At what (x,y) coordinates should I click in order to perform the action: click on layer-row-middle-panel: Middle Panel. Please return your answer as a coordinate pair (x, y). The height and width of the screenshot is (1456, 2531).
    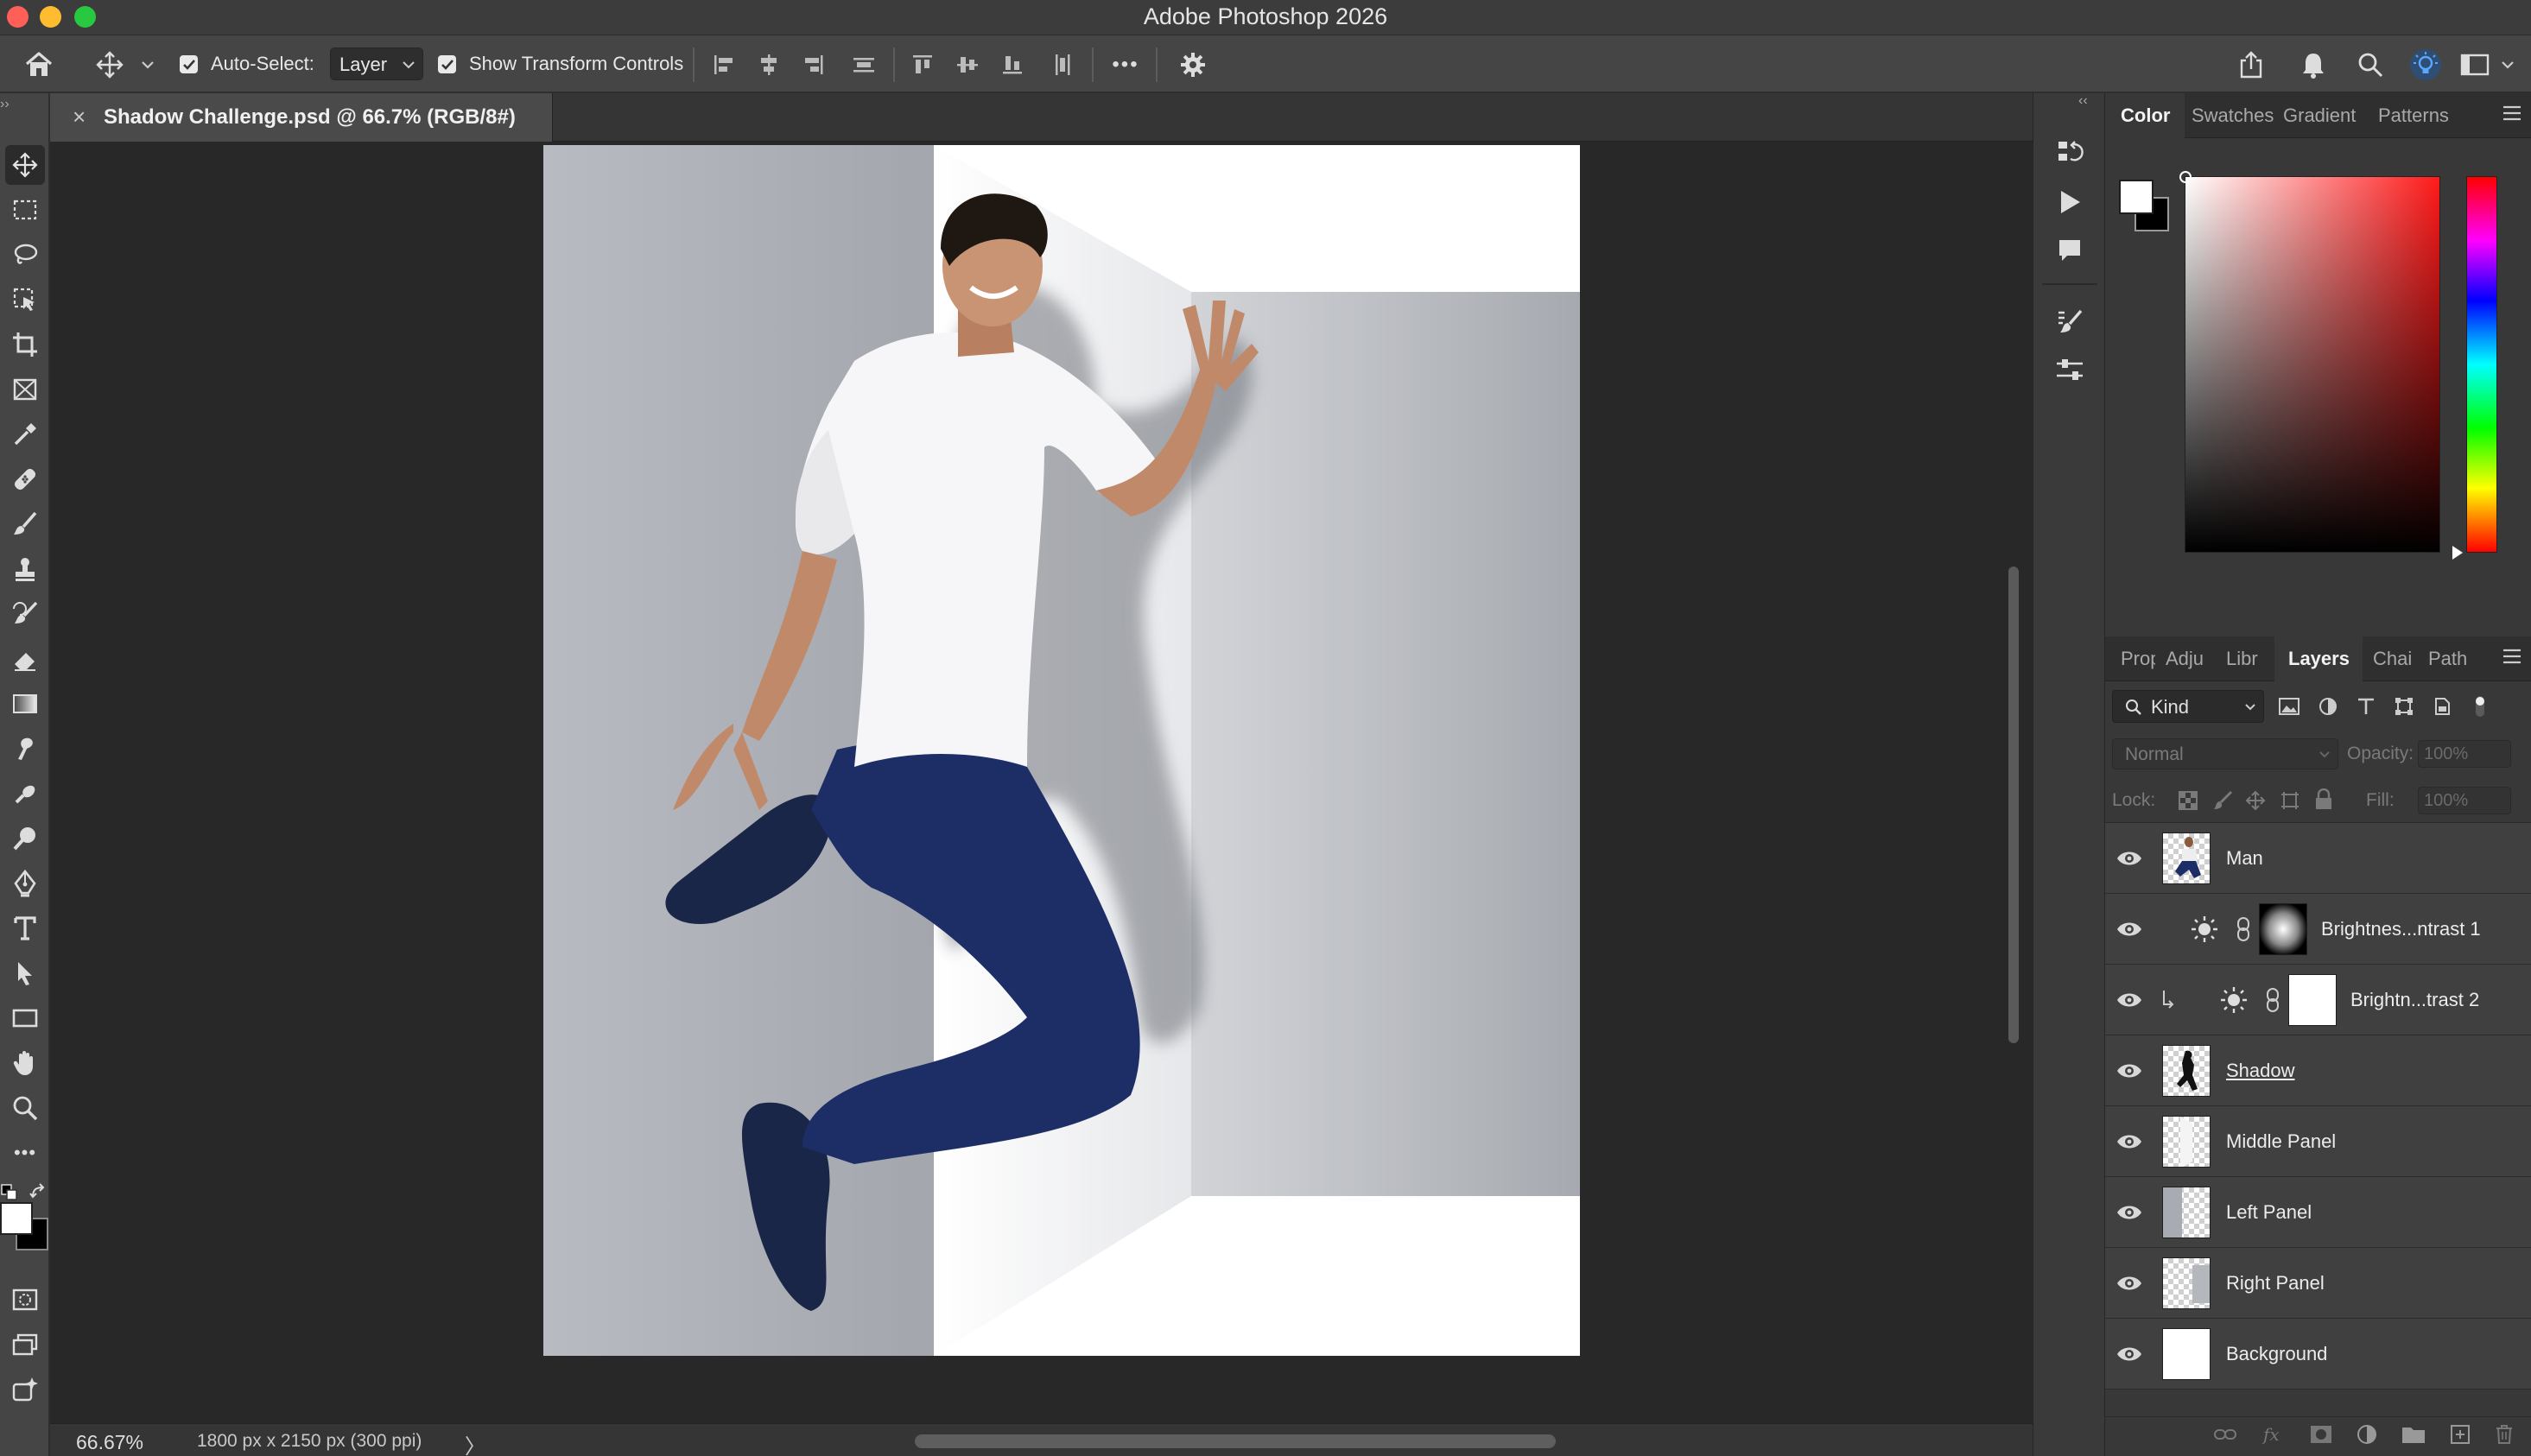
    Looking at the image, I should click on (2318, 1141).